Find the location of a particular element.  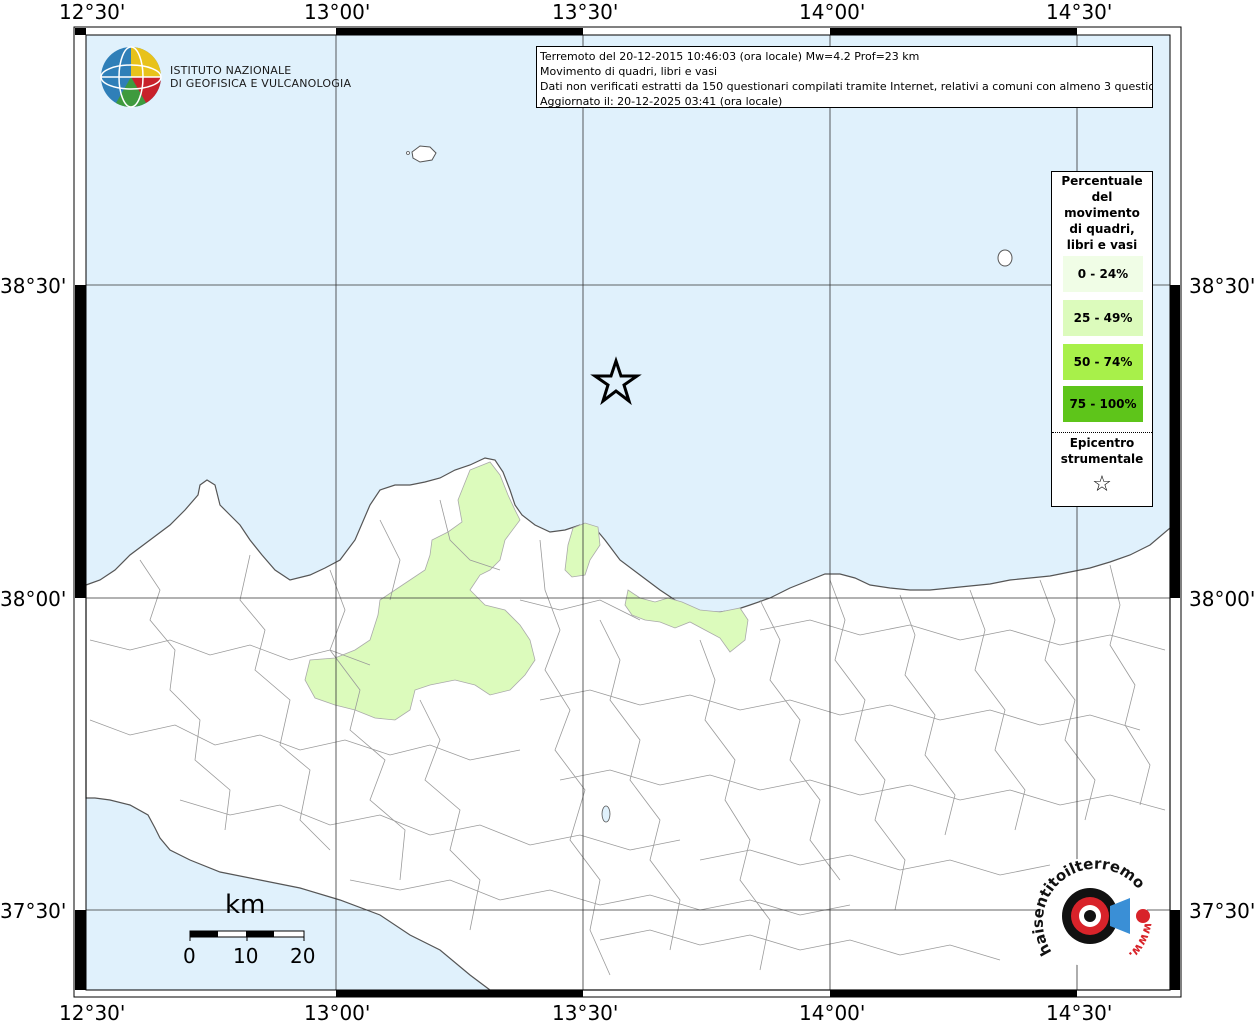

coord-left-1: 38°30' is located at coordinates (33, 286).